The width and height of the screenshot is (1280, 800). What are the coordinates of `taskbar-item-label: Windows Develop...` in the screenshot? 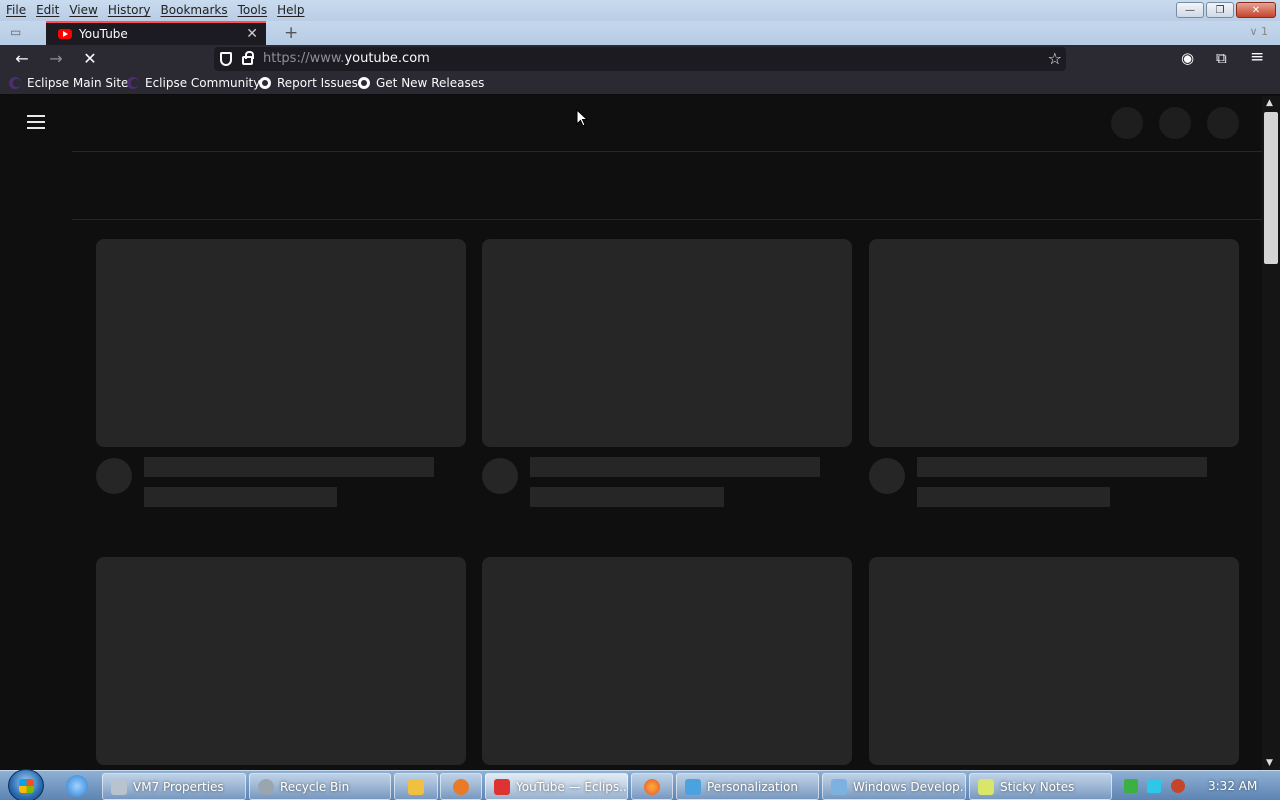 It's located at (909, 786).